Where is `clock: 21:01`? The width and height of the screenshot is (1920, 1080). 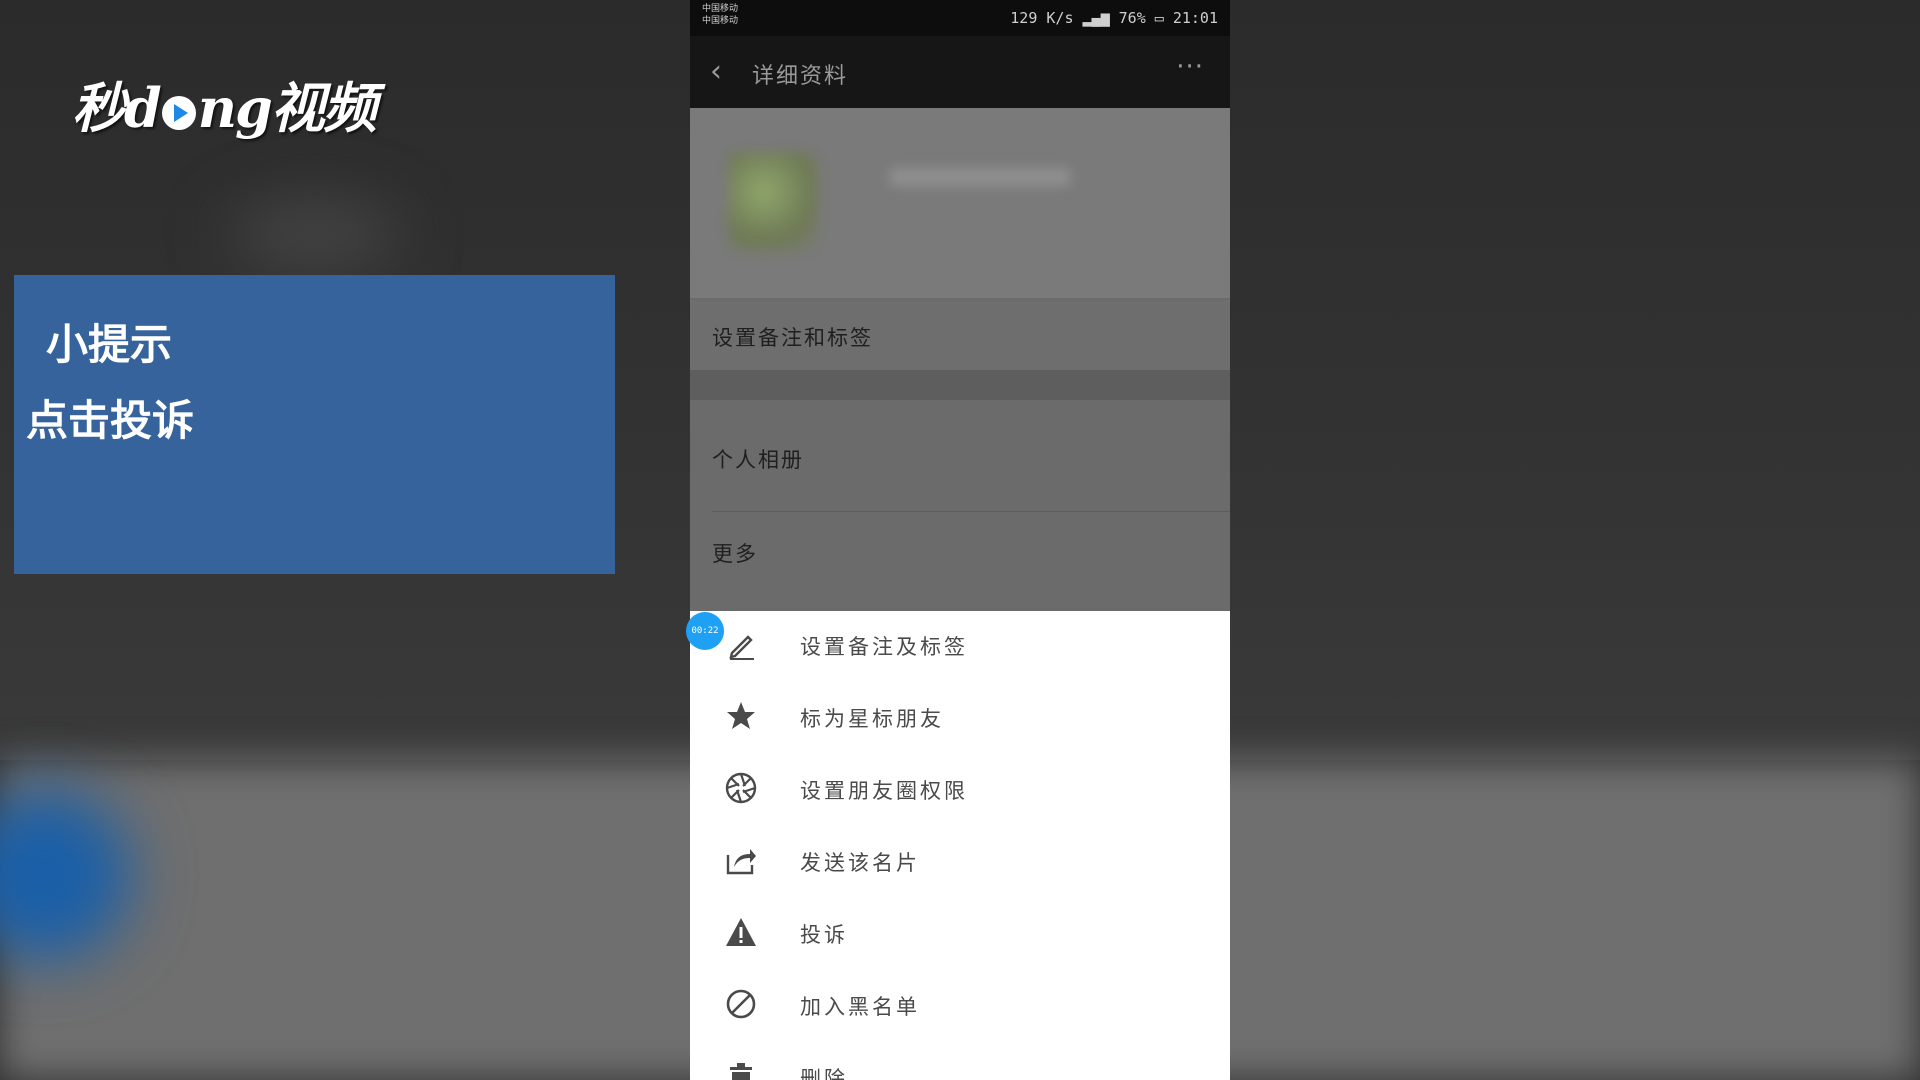
clock: 21:01 is located at coordinates (1195, 18).